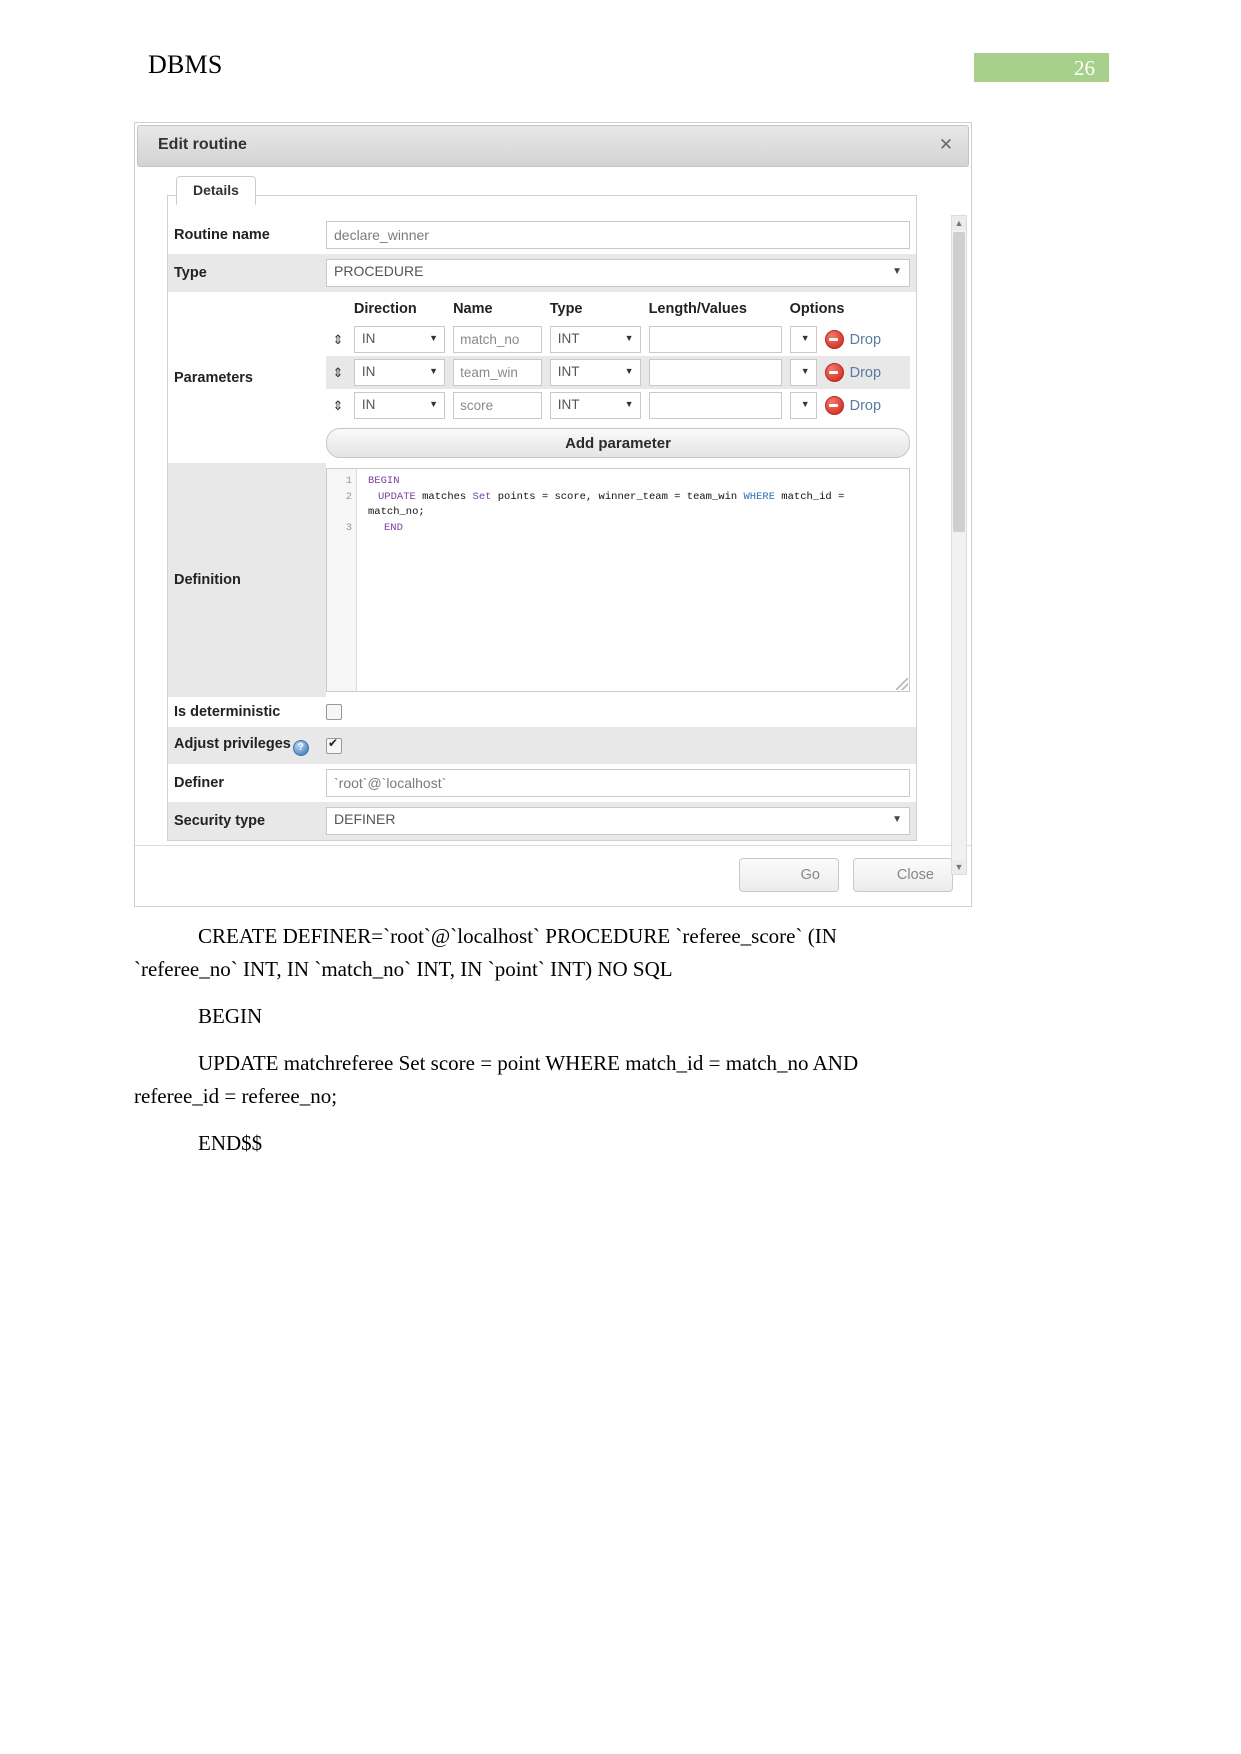 The image size is (1241, 1754). Describe the element at coordinates (385, 309) in the screenshot. I see `header-direction: Direction` at that location.